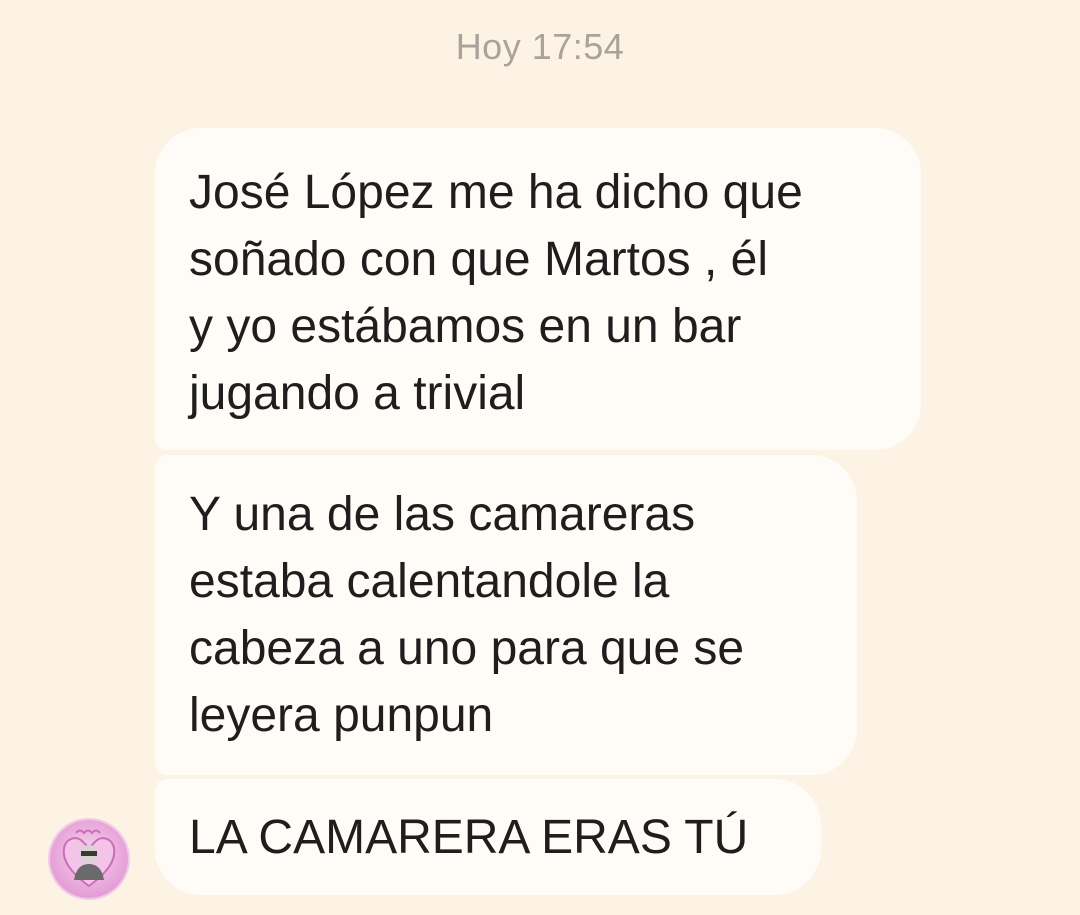 The height and width of the screenshot is (915, 1080). I want to click on user-avatar-icon, so click(89, 858).